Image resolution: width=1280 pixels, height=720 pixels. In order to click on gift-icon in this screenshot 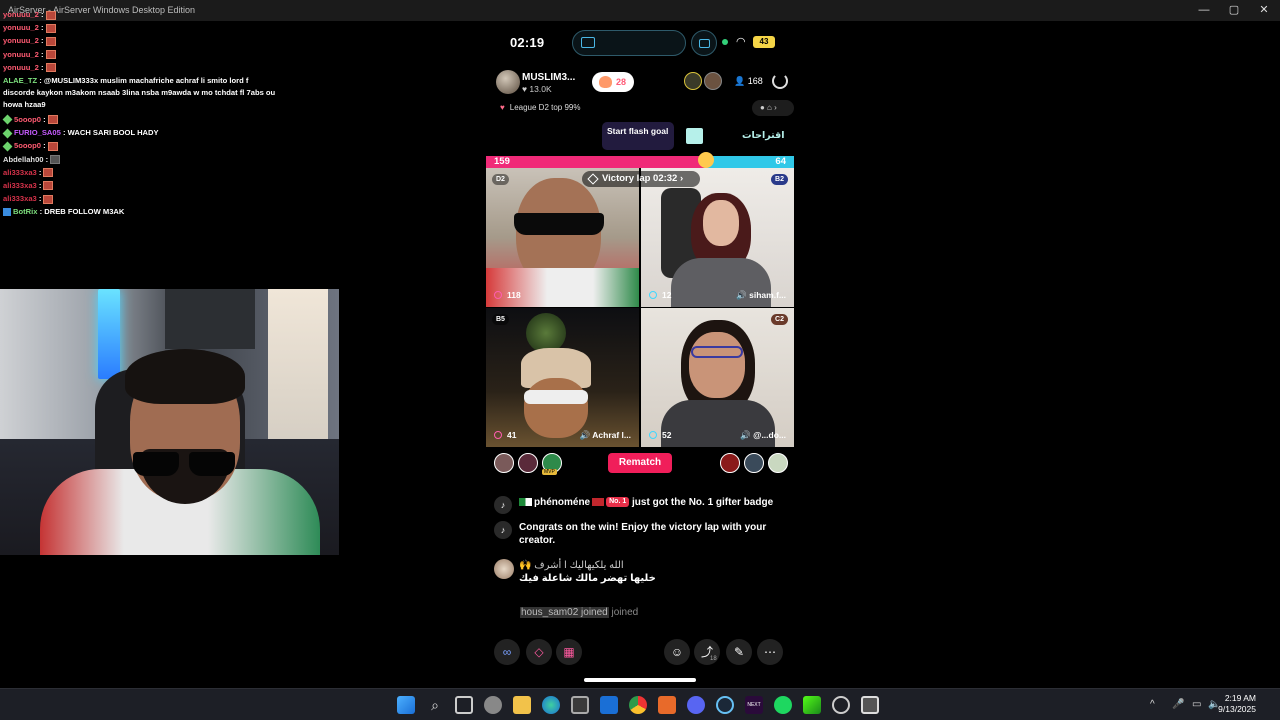, I will do `click(694, 136)`.